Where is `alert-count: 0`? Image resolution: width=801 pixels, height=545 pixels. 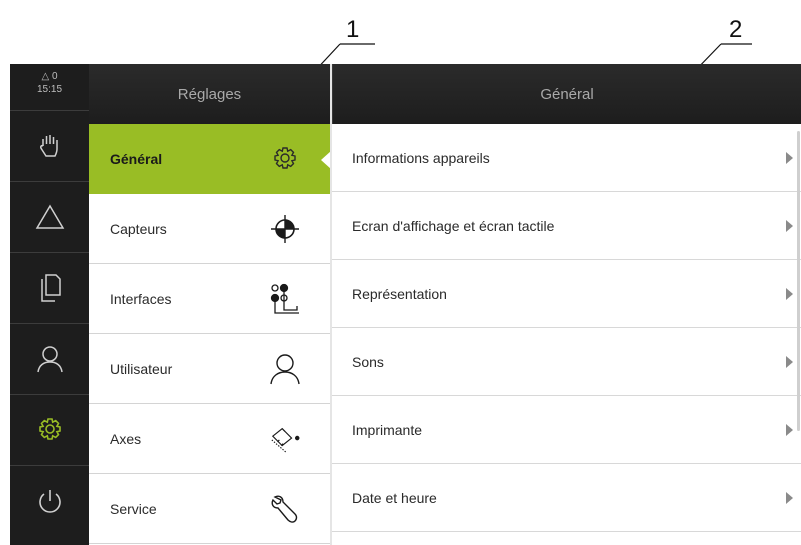
alert-count: 0 is located at coordinates (54, 76).